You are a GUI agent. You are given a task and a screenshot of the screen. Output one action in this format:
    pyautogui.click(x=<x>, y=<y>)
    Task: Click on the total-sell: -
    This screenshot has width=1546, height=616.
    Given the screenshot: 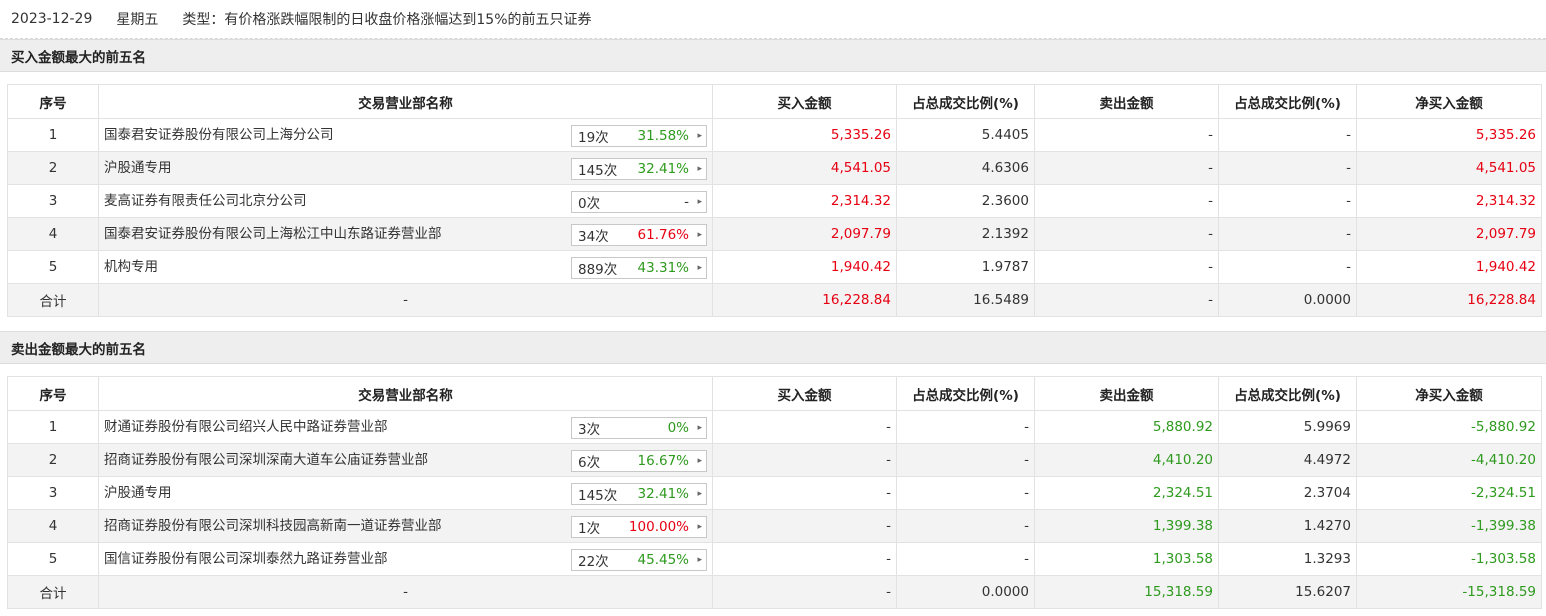 What is the action you would take?
    pyautogui.click(x=1126, y=300)
    